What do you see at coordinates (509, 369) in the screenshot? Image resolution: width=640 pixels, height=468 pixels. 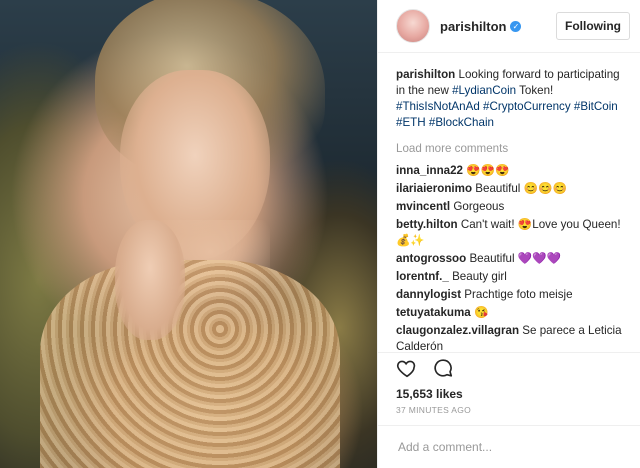 I see `action-bar` at bounding box center [509, 369].